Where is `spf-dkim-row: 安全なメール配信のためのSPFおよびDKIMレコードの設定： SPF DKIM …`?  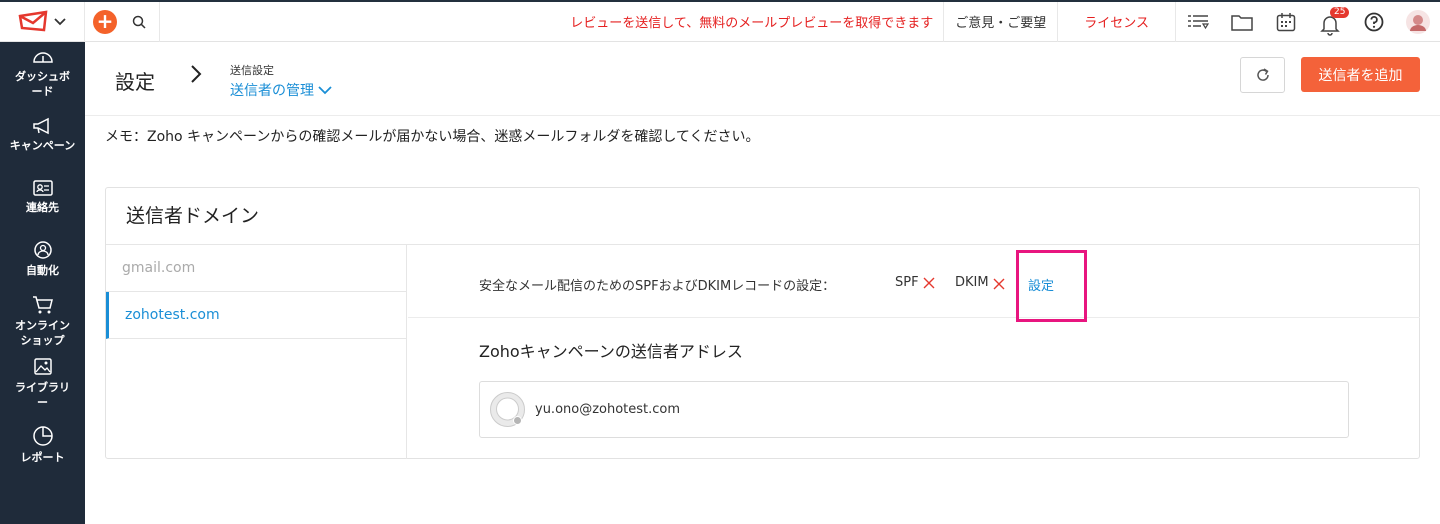 spf-dkim-row: 安全なメール配信のためのSPFおよびDKIMレコードの設定： SPF DKIM … is located at coordinates (914, 283).